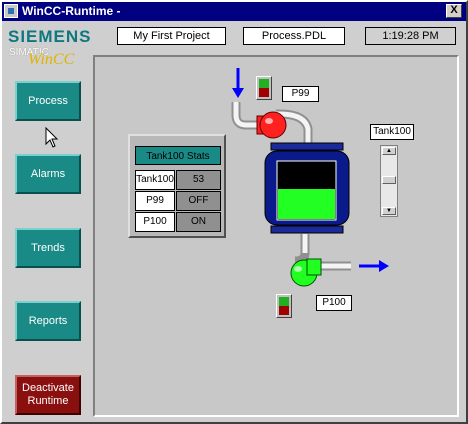  I want to click on p100-switch-button, so click(284, 306).